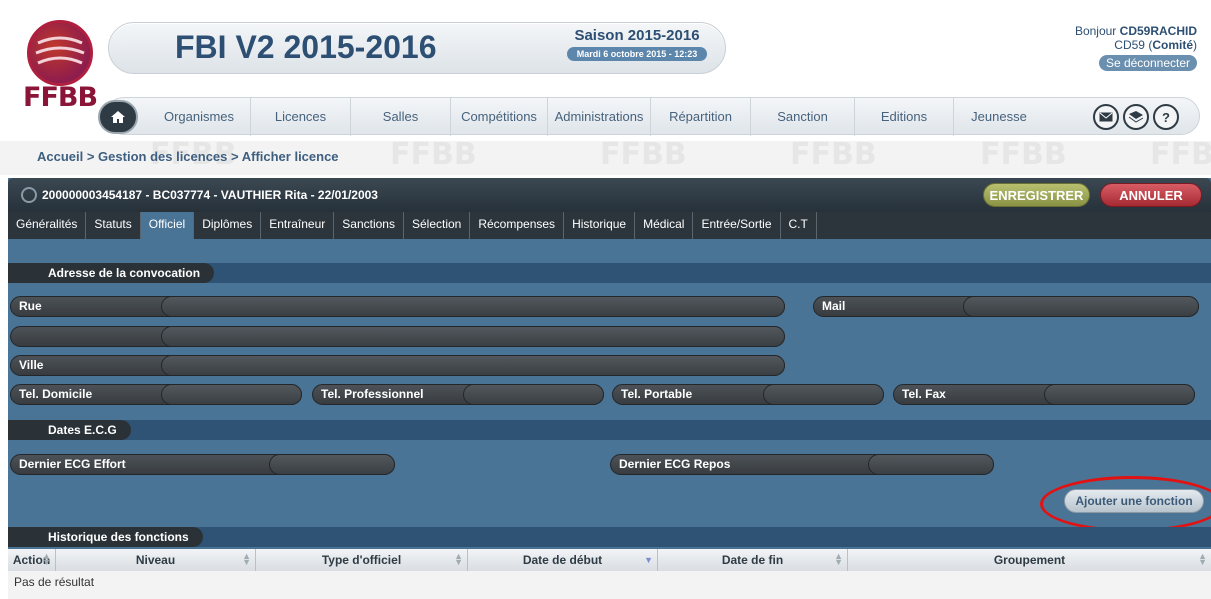 The image size is (1211, 599). What do you see at coordinates (298, 225) in the screenshot?
I see `tab-entraineur: Entraîneur` at bounding box center [298, 225].